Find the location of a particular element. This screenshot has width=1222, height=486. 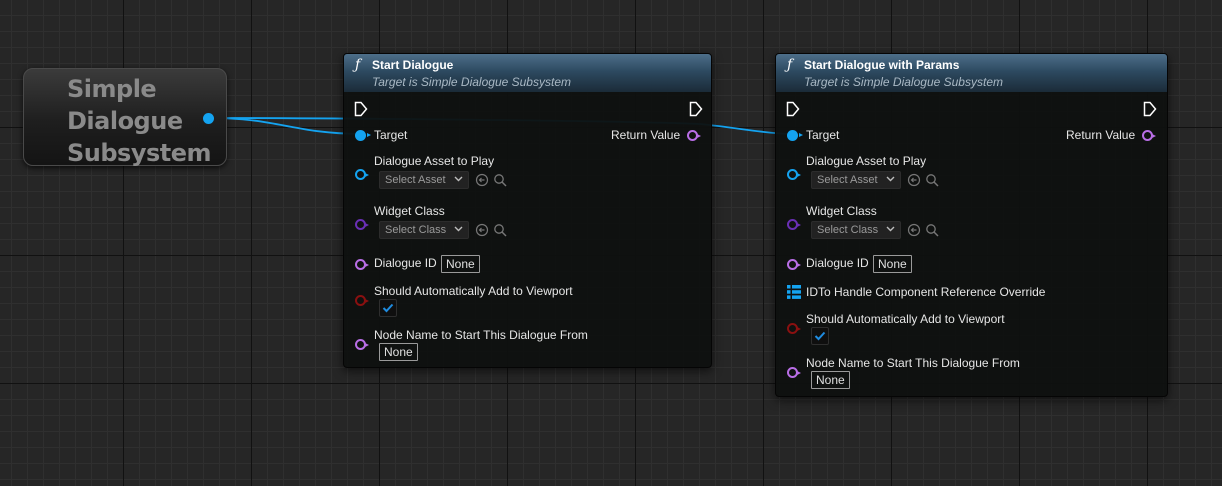

node-title: Start Dialogue with Params is located at coordinates (882, 65).